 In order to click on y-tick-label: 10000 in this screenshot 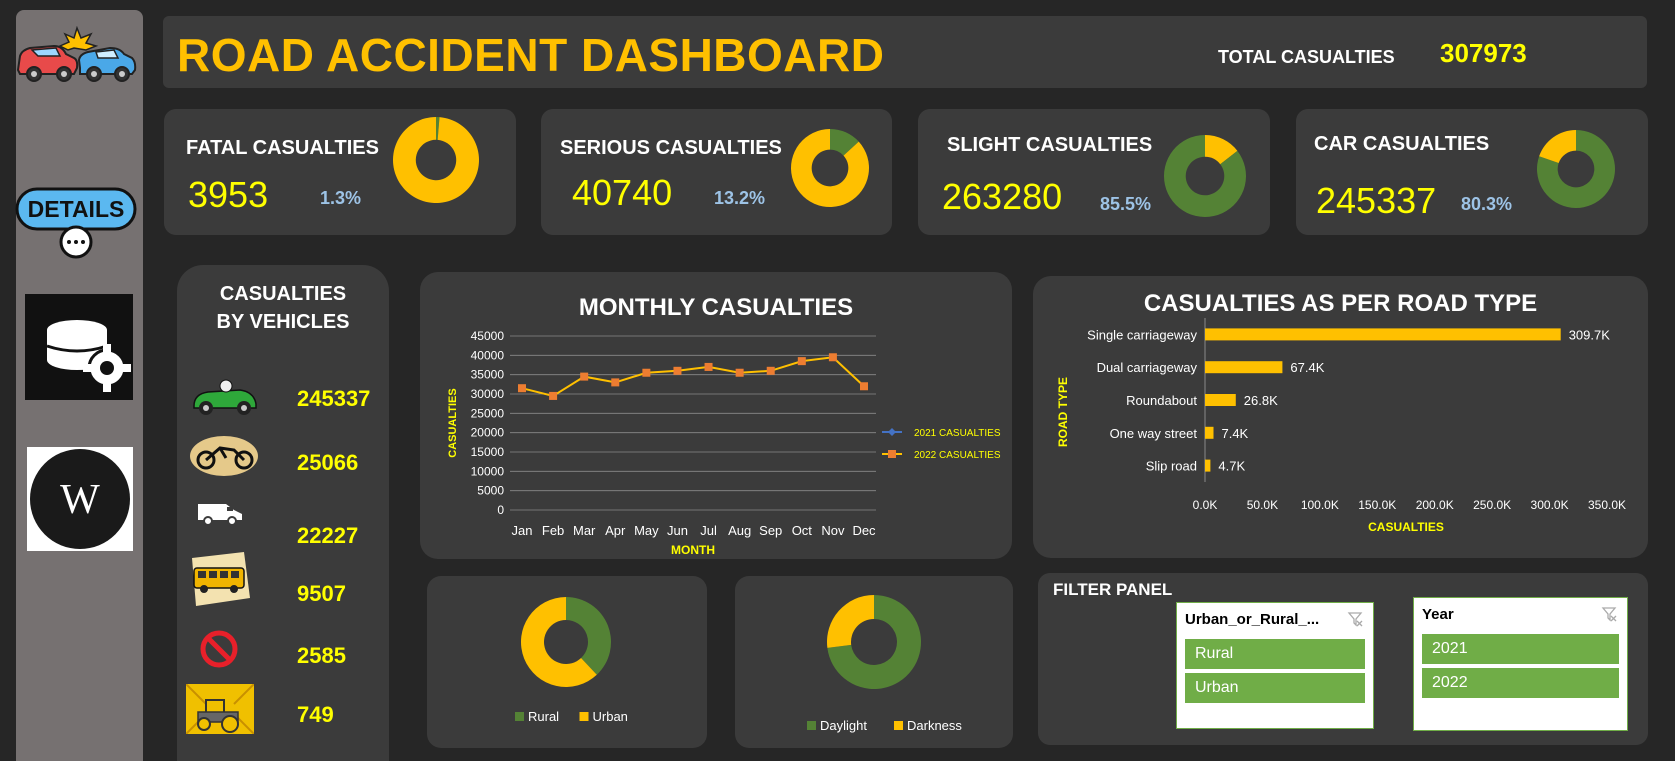, I will do `click(488, 471)`.